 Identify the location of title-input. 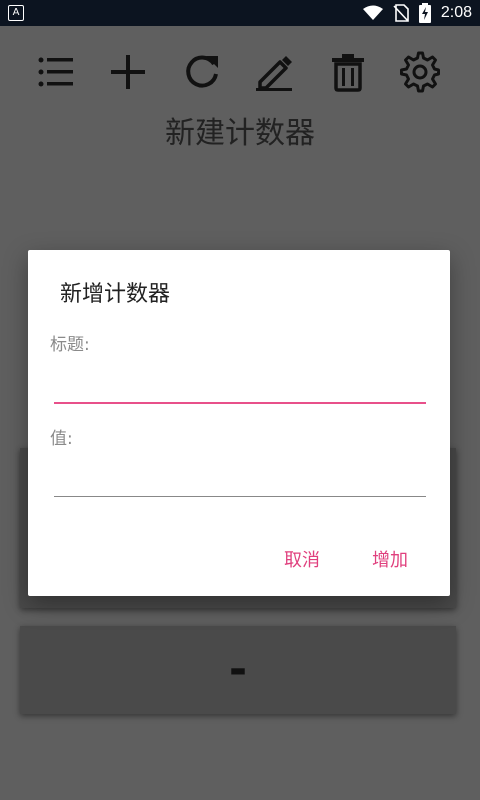
(240, 385).